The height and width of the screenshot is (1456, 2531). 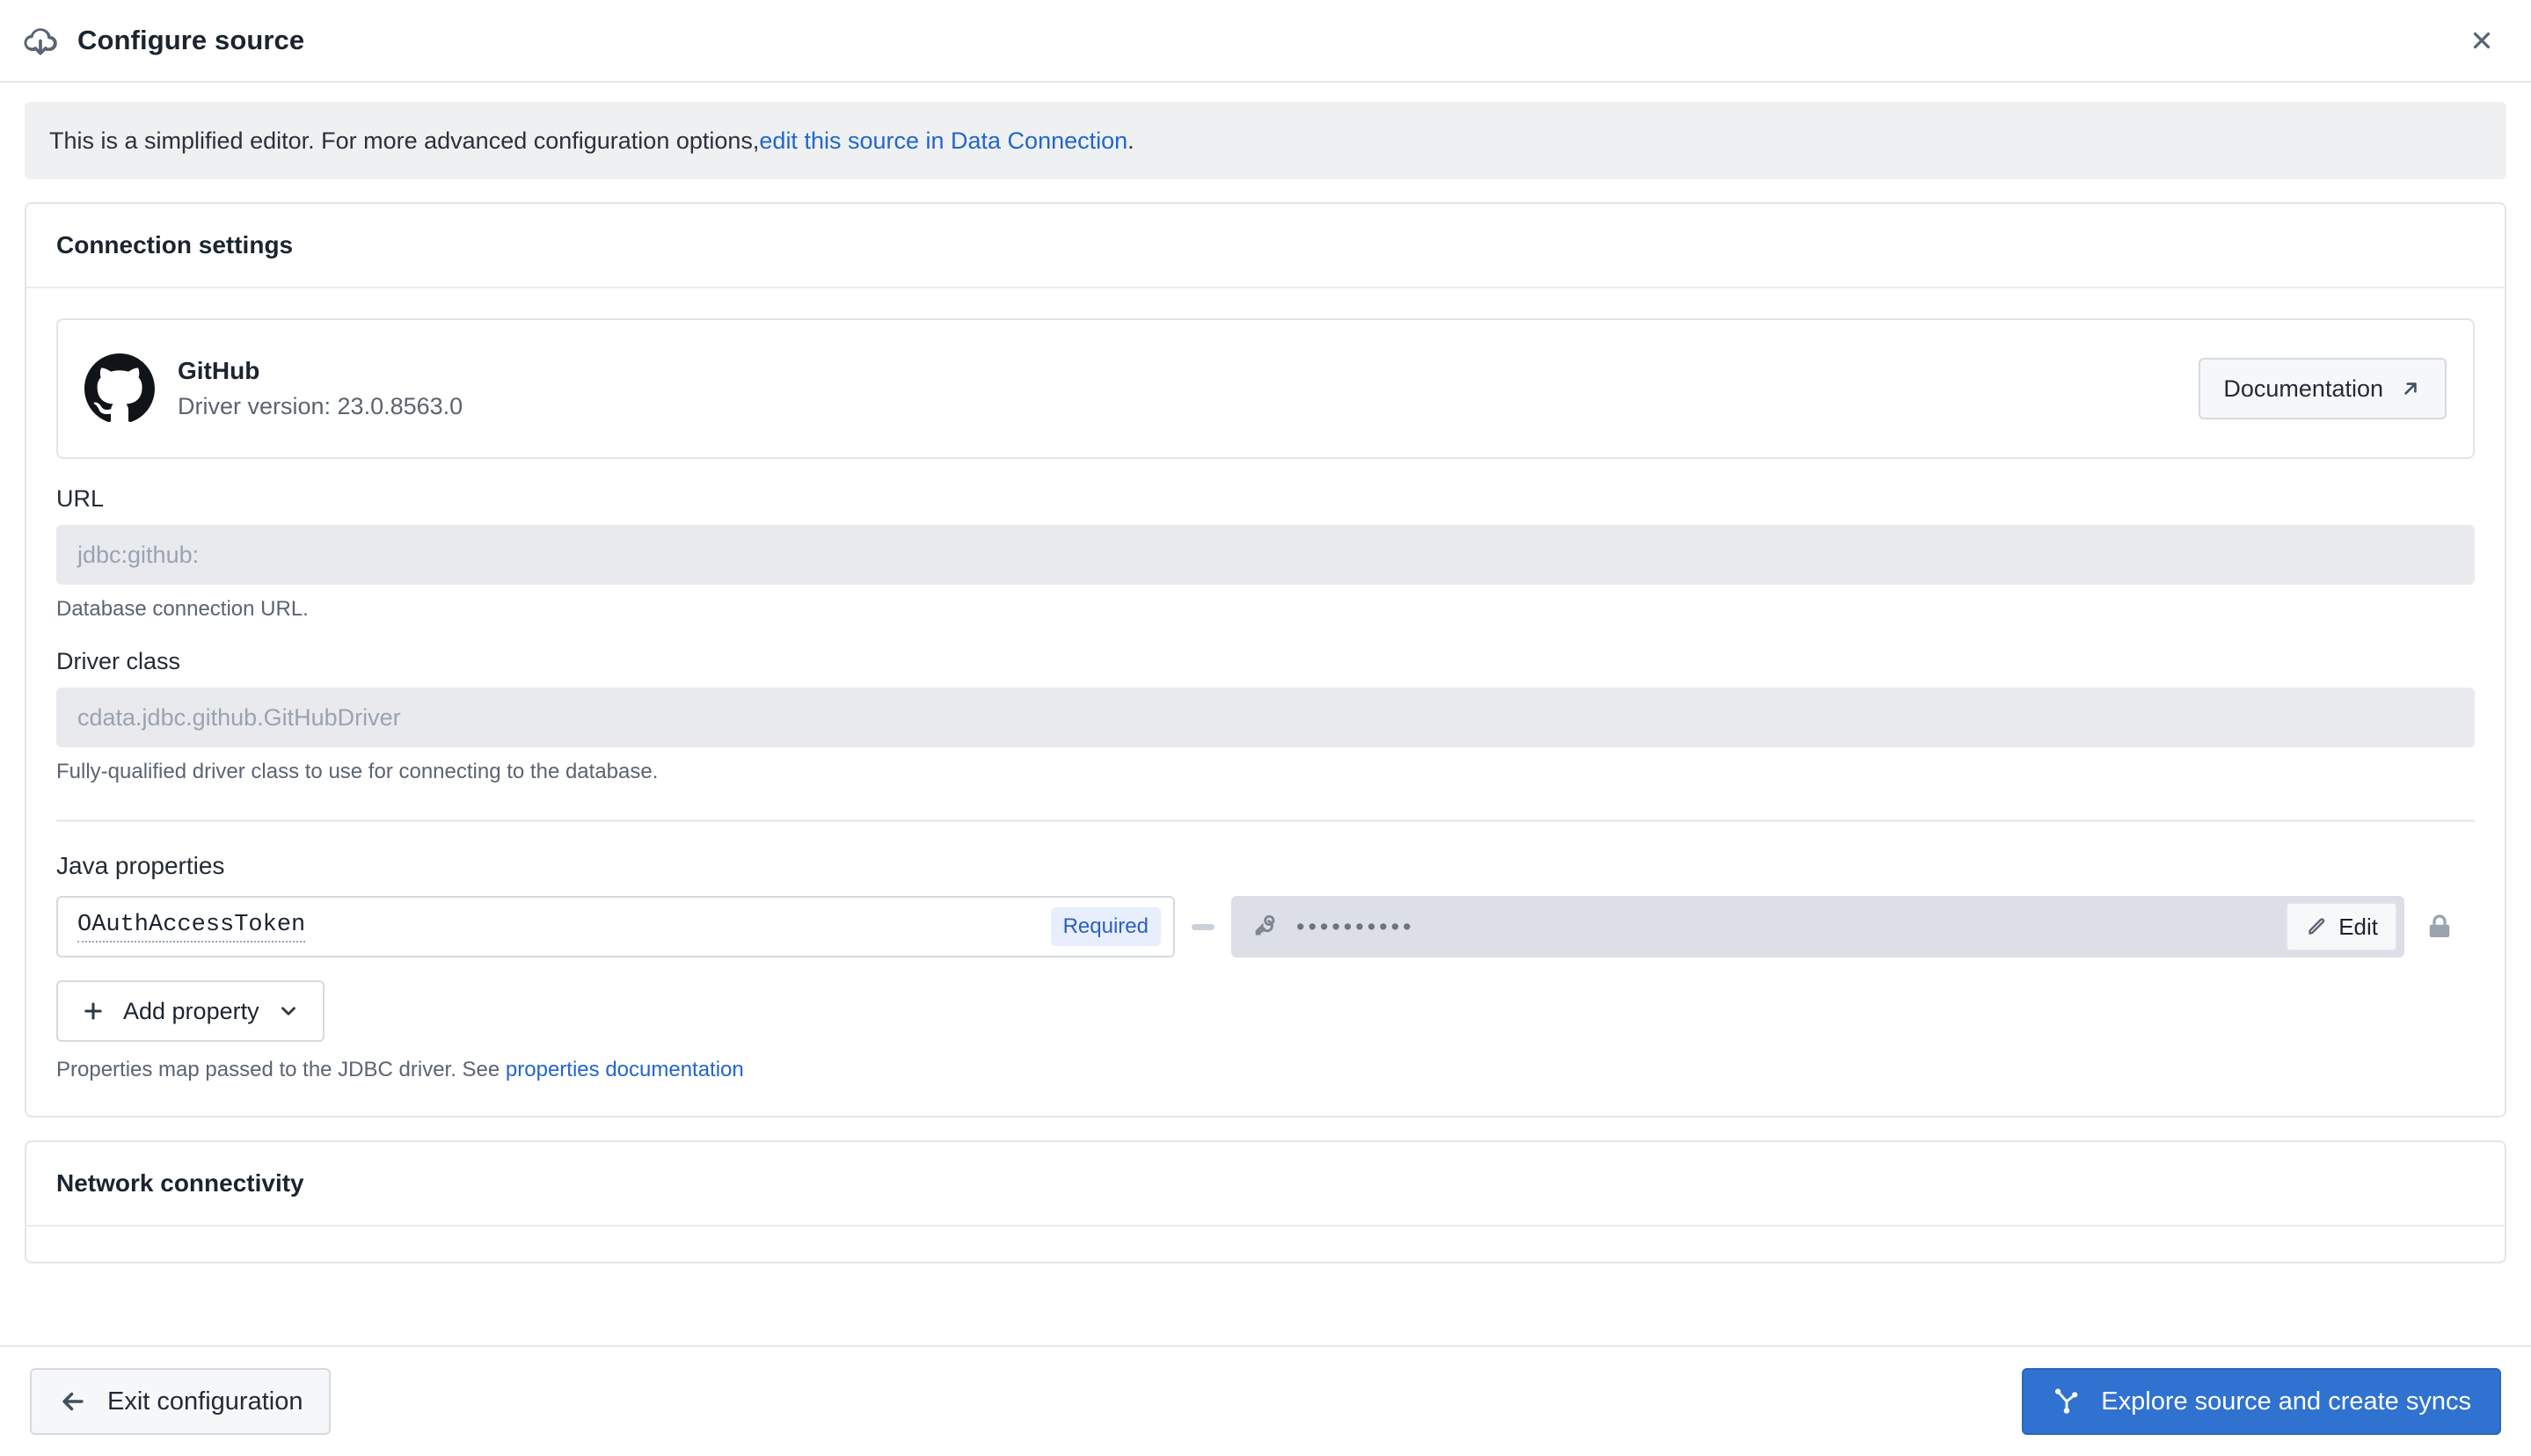 I want to click on property-value-masked: ••••••••••, so click(x=1355, y=926).